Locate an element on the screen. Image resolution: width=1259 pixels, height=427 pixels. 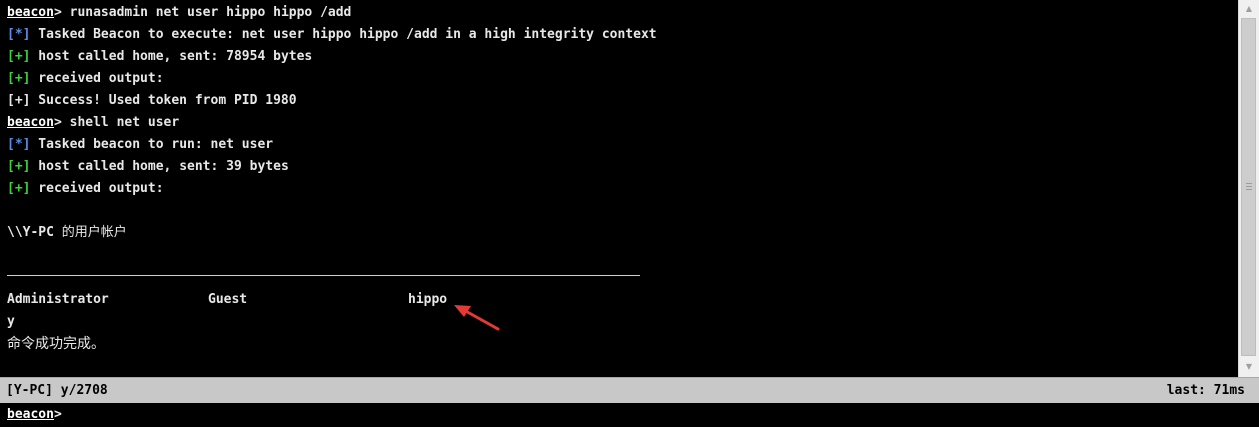
command-text: shell net user is located at coordinates (124, 122).